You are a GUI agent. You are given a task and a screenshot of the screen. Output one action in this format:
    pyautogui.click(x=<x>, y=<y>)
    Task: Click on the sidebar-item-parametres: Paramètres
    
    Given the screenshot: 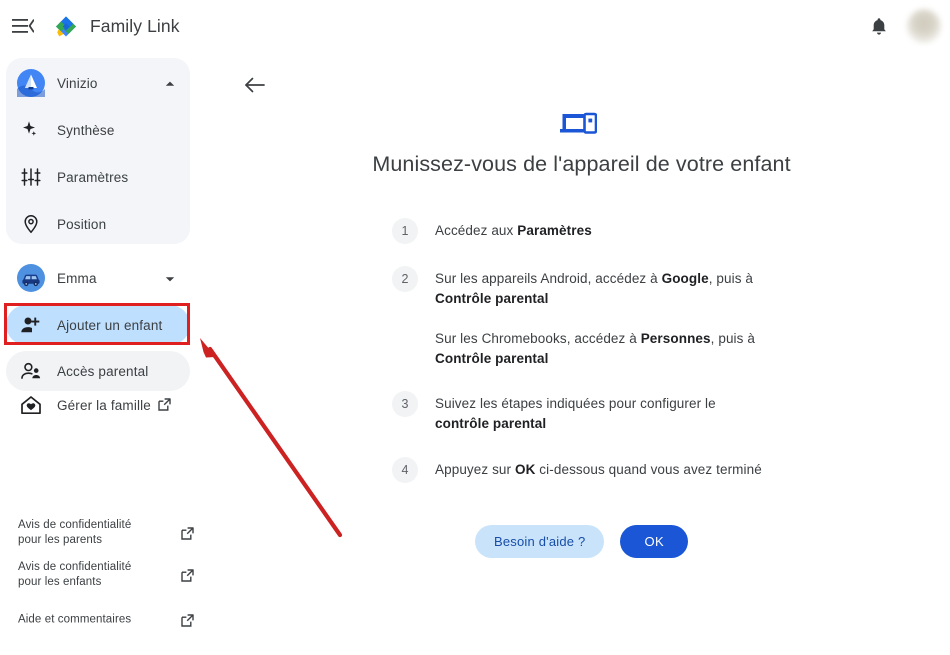 What is the action you would take?
    pyautogui.click(x=98, y=177)
    